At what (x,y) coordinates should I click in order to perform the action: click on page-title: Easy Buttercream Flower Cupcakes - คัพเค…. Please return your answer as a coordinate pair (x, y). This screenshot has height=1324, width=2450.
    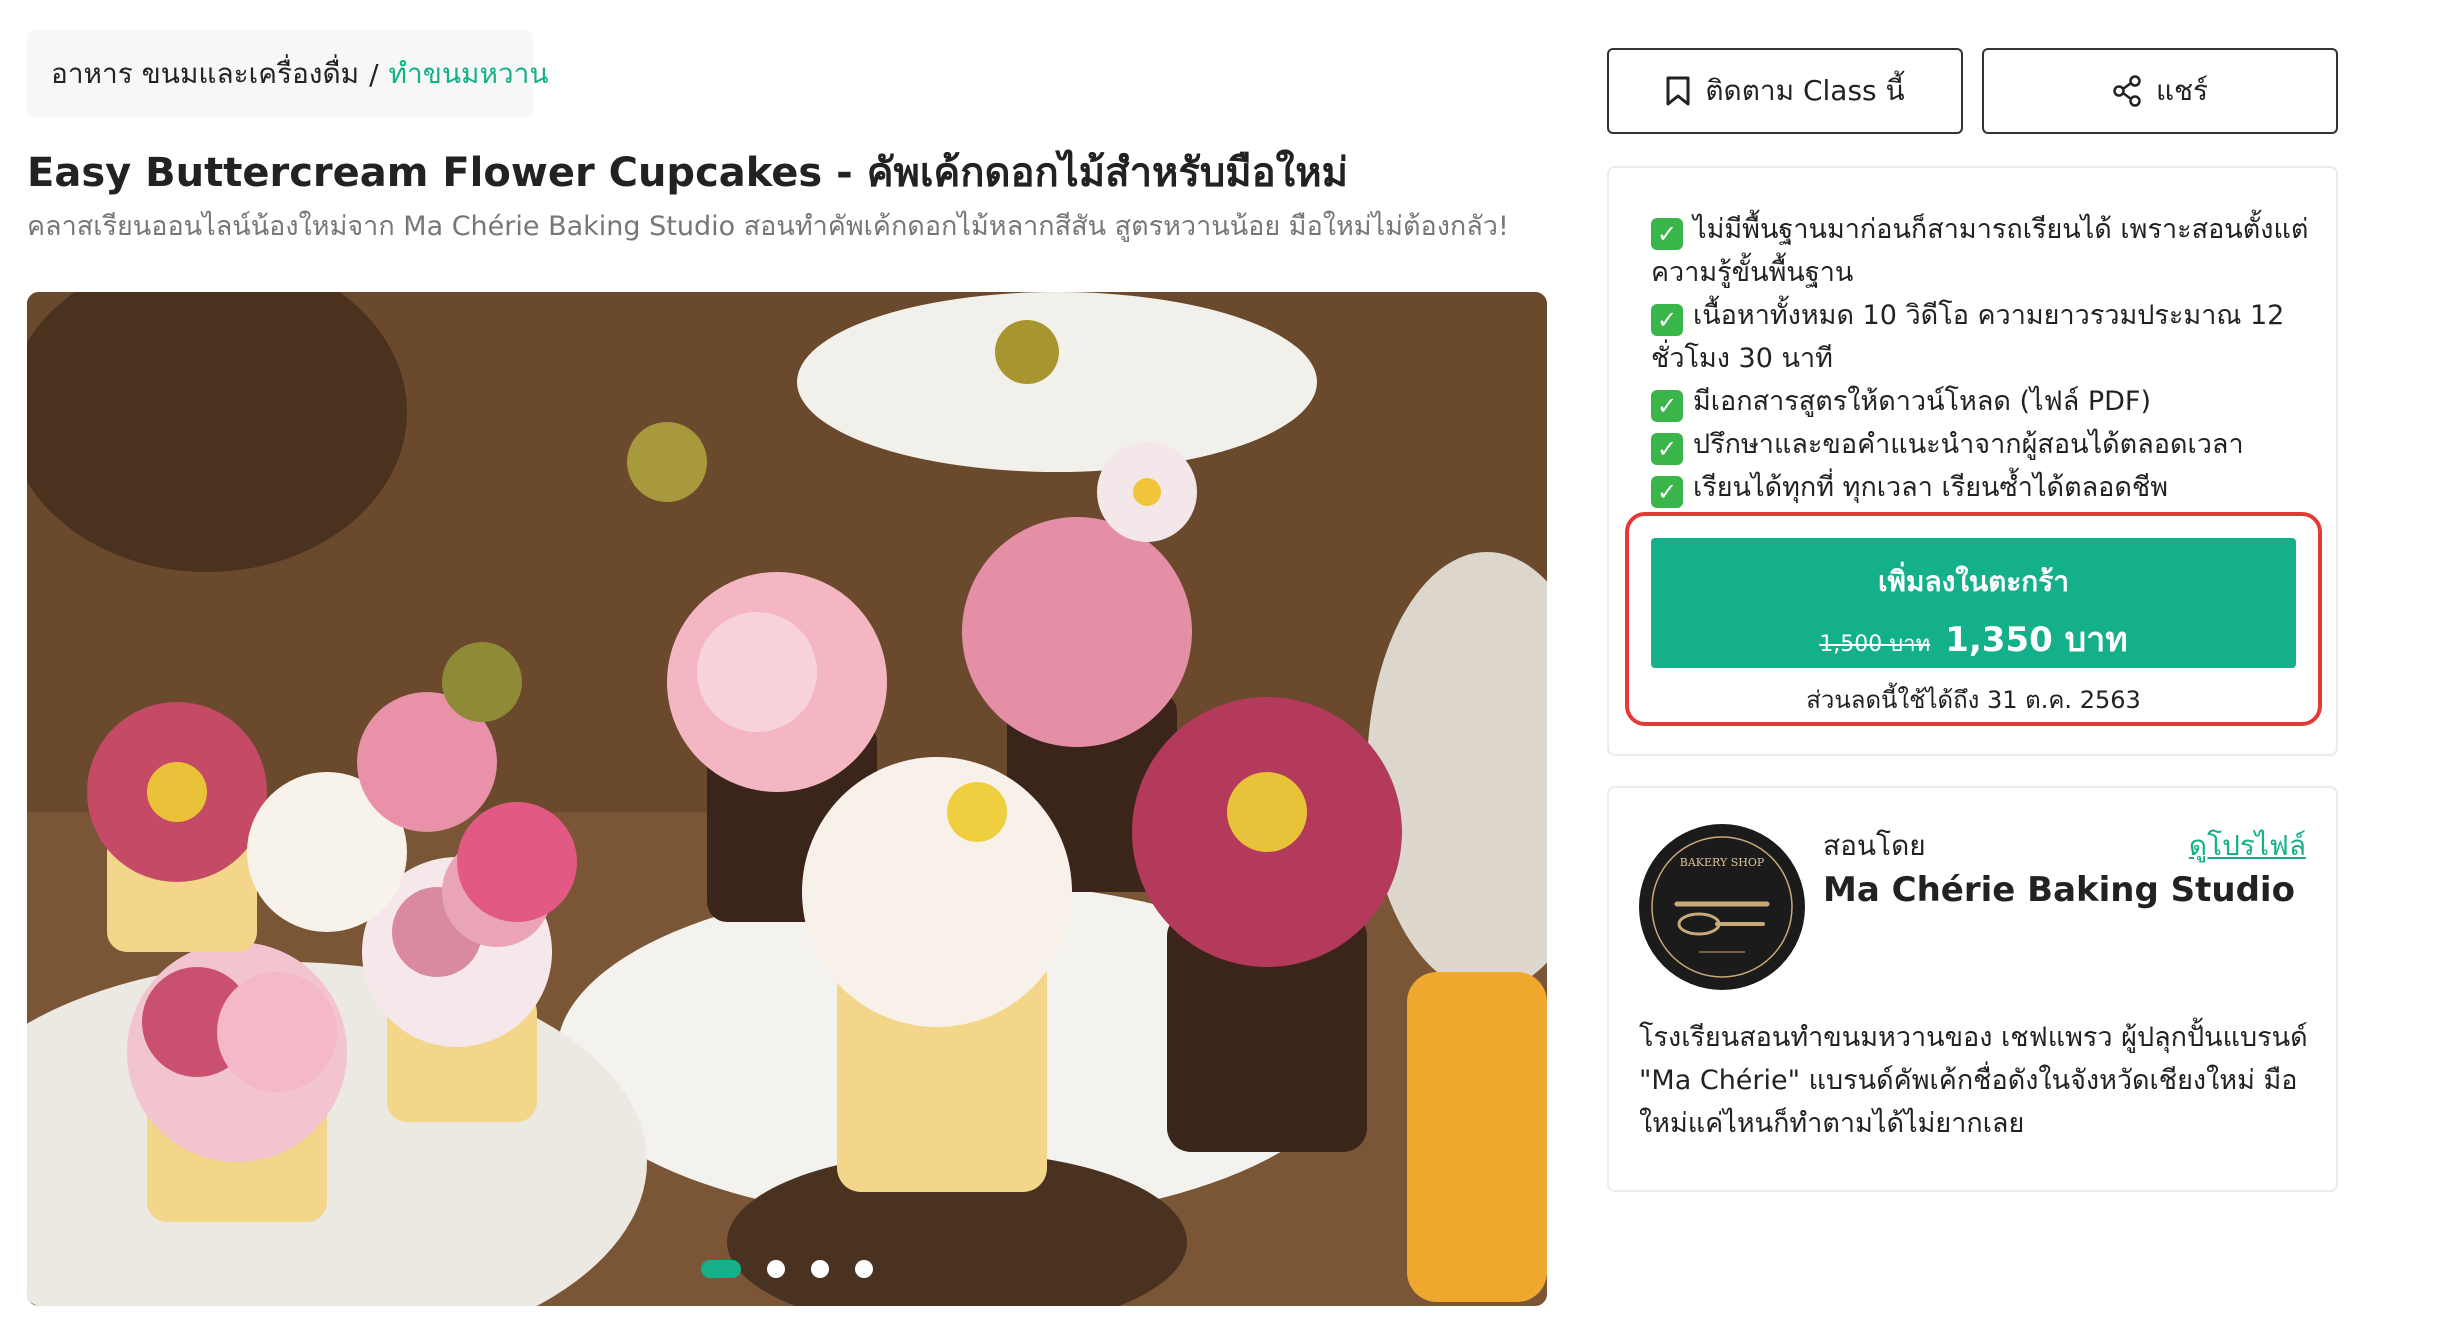
    Looking at the image, I should click on (687, 173).